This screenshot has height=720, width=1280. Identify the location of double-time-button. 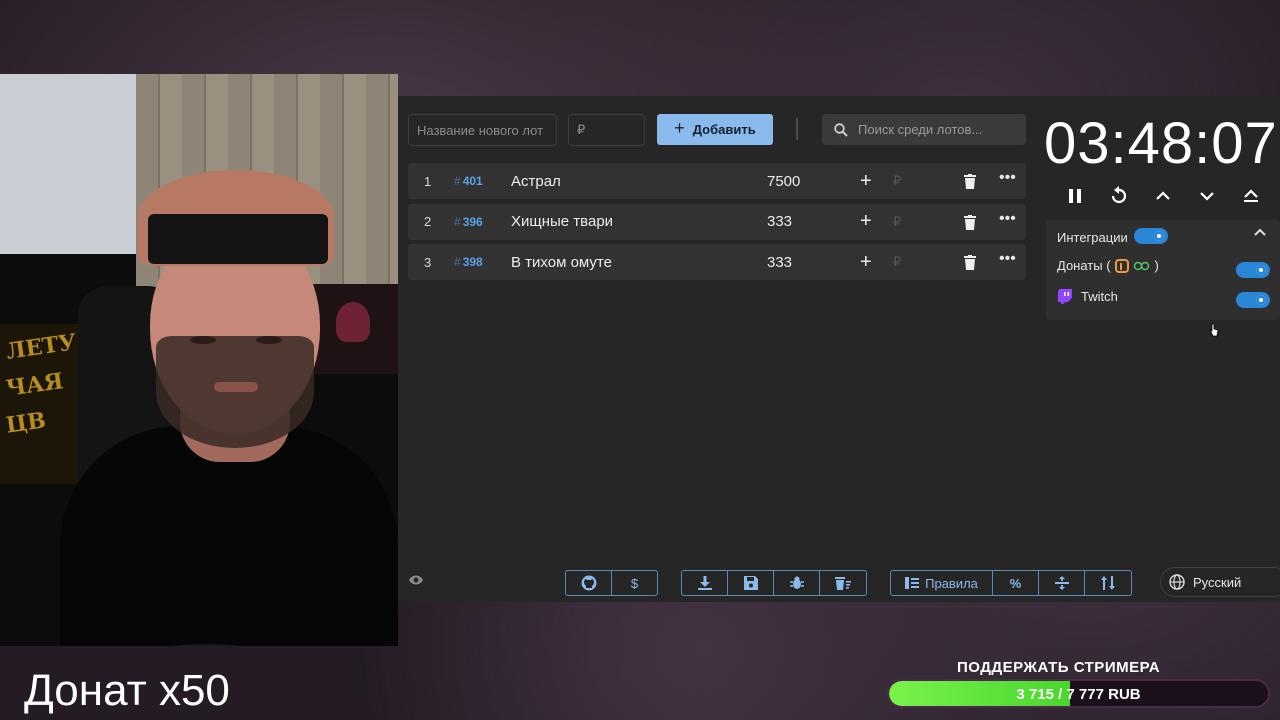
(1251, 196).